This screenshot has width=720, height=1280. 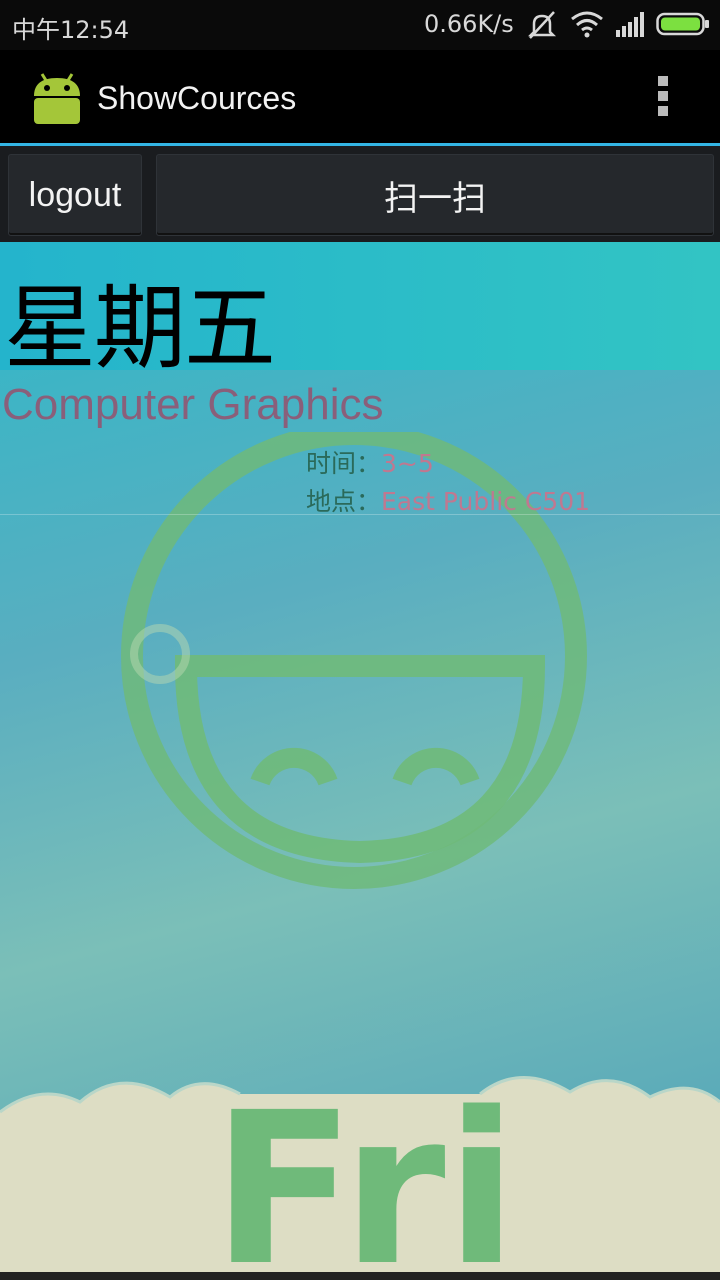 What do you see at coordinates (360, 25) in the screenshot?
I see `status-bar: 中午12:54 0.66K/s` at bounding box center [360, 25].